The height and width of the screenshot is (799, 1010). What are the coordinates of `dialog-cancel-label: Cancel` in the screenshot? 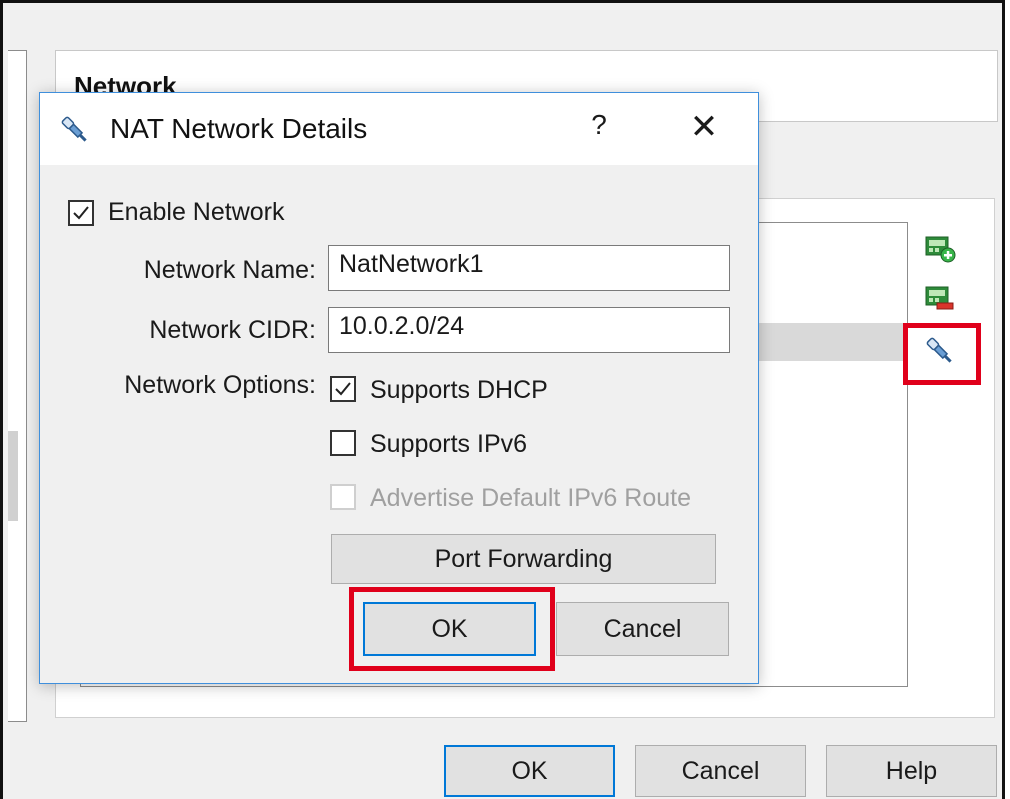 It's located at (642, 628).